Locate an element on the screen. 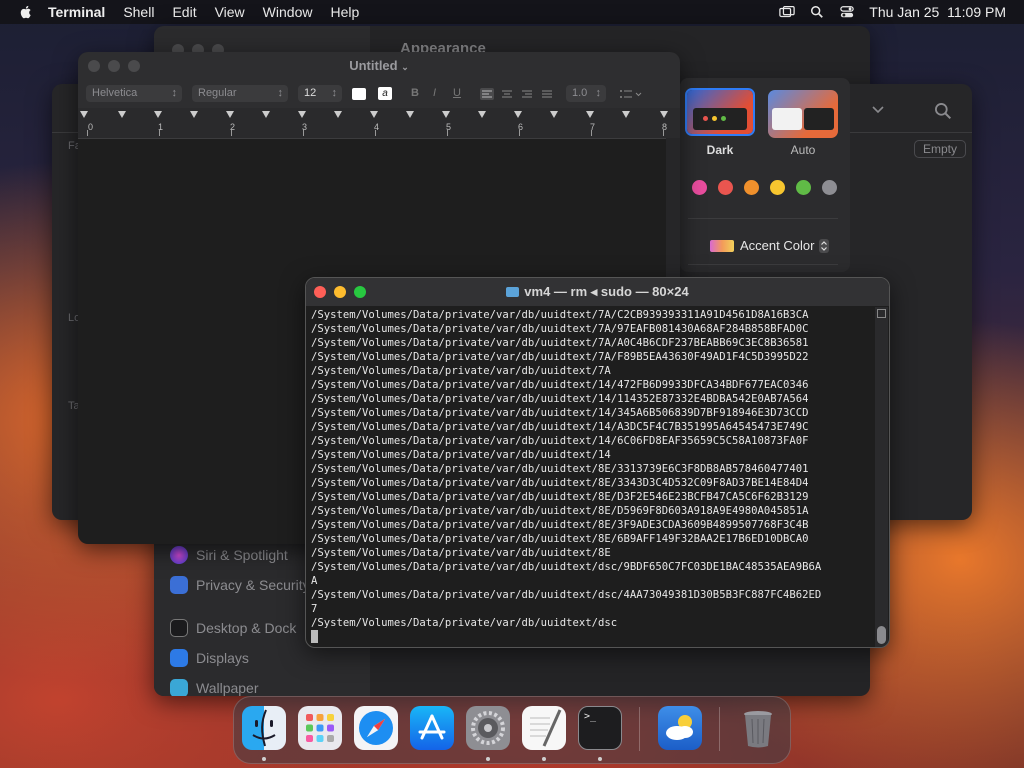 This screenshot has height=768, width=1024. menu-help: Help is located at coordinates (344, 12).